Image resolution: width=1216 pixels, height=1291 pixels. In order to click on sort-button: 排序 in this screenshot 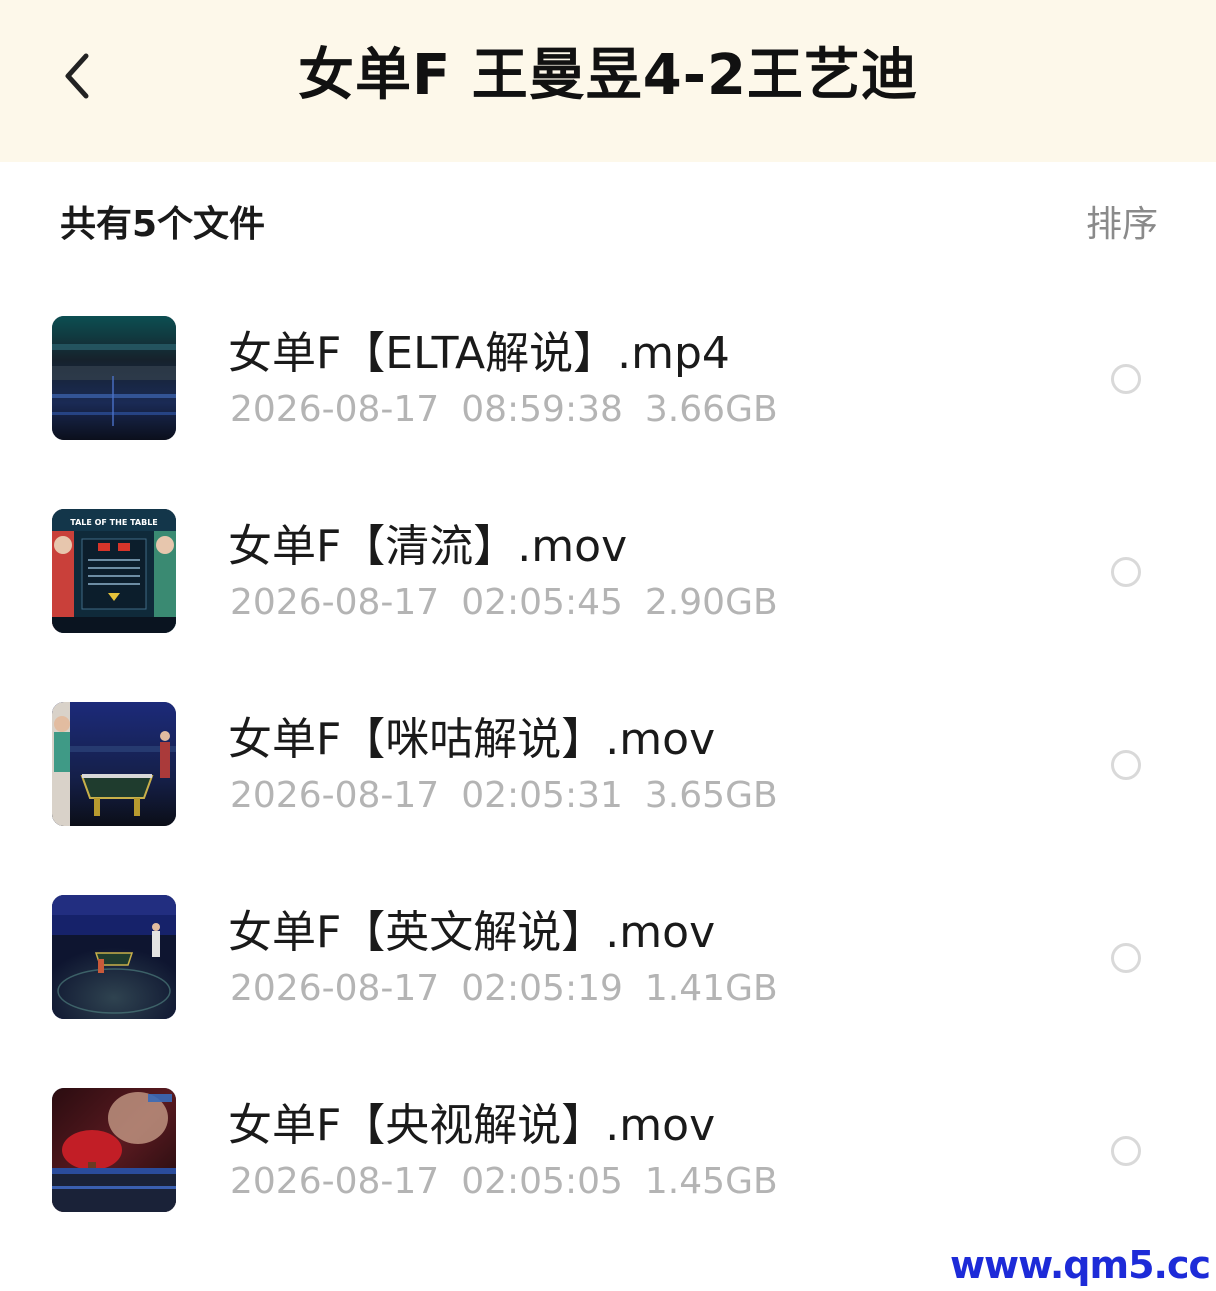, I will do `click(1122, 225)`.